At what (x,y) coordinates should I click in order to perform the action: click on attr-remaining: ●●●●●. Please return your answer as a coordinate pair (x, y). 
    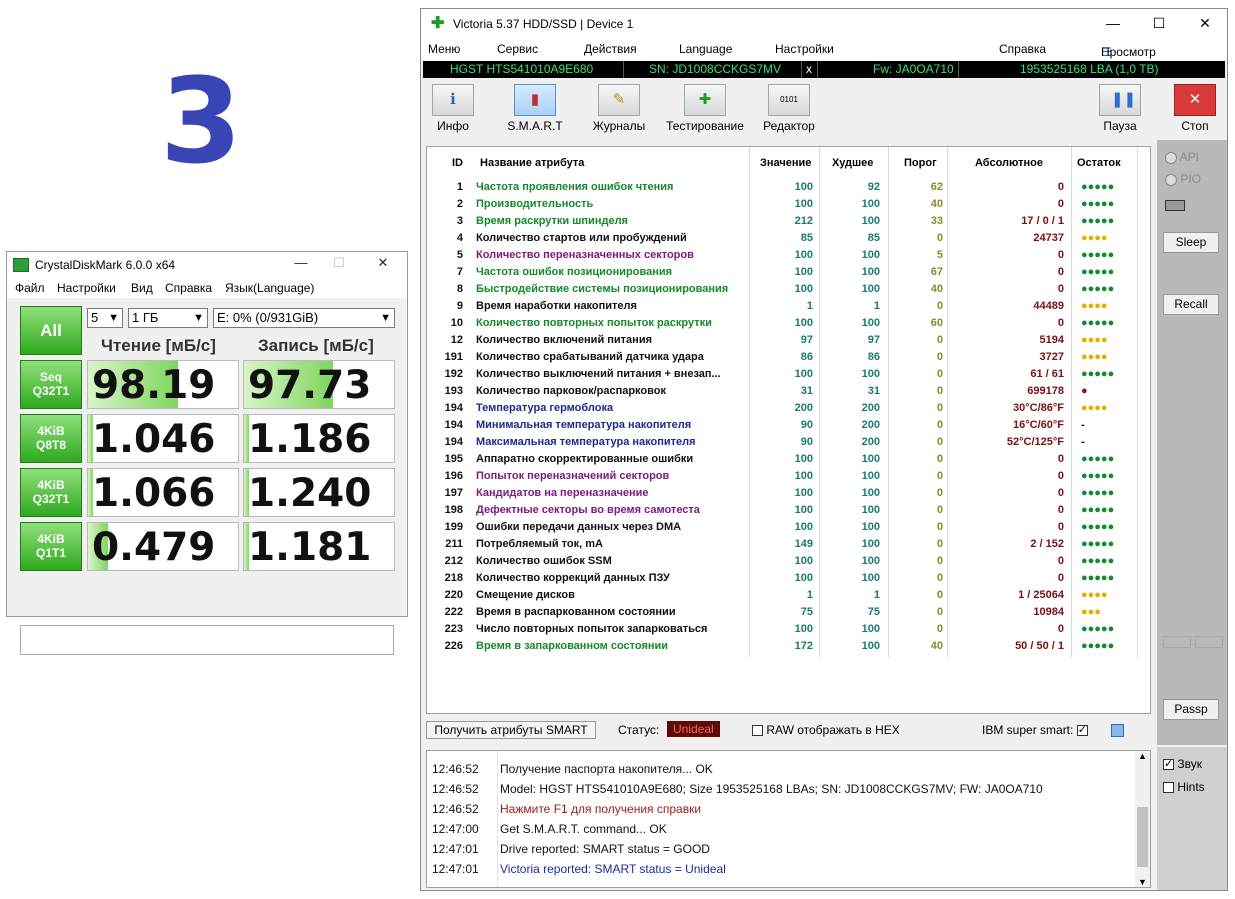
    Looking at the image, I should click on (1098, 255).